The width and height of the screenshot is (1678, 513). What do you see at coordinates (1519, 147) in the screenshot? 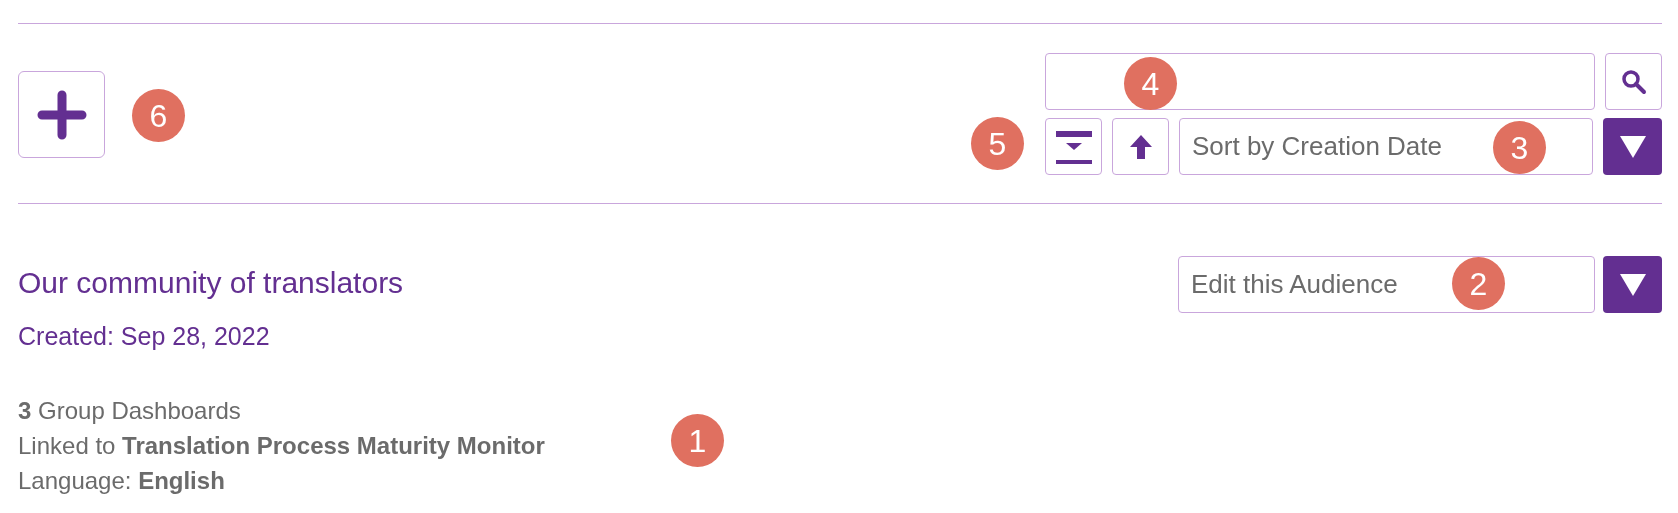
I see `callout-badge: 3` at bounding box center [1519, 147].